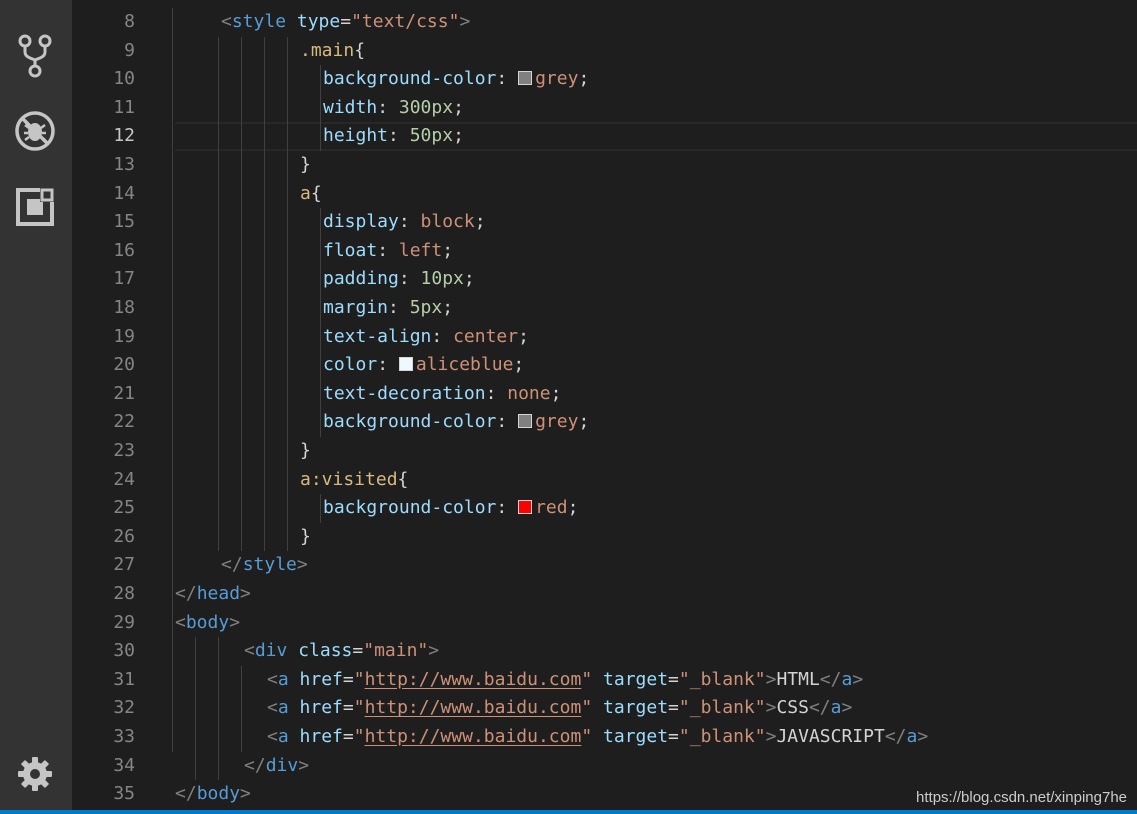 The width and height of the screenshot is (1137, 814). What do you see at coordinates (360, 50) in the screenshot?
I see `code-token: {` at bounding box center [360, 50].